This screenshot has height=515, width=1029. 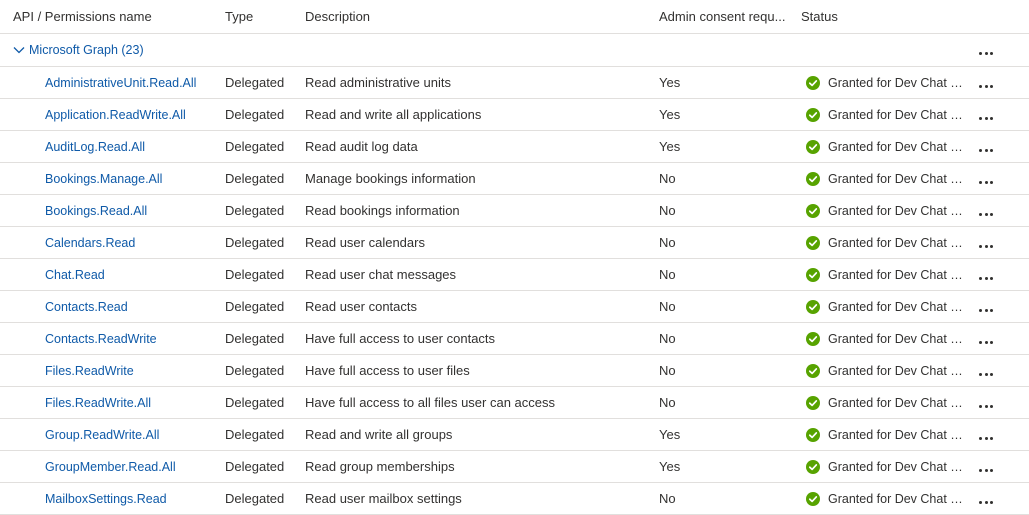 I want to click on column-header-description: Description, so click(x=337, y=16).